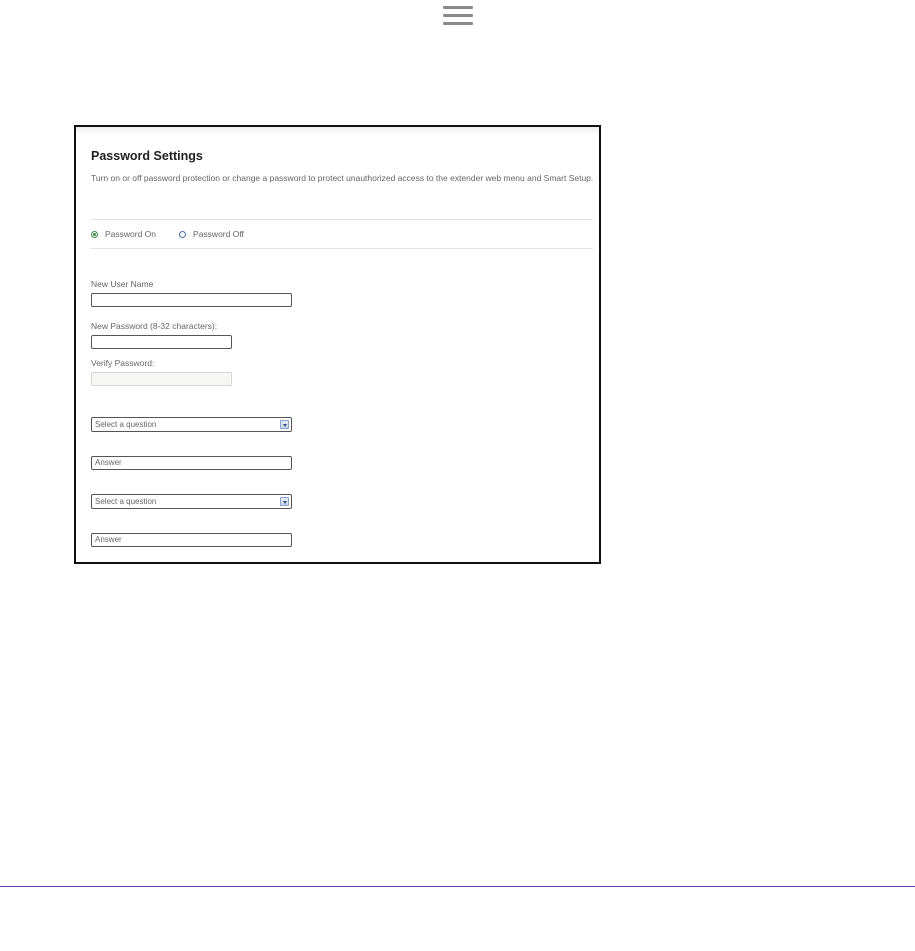  Describe the element at coordinates (131, 234) in the screenshot. I see `password-on-label: Password On` at that location.